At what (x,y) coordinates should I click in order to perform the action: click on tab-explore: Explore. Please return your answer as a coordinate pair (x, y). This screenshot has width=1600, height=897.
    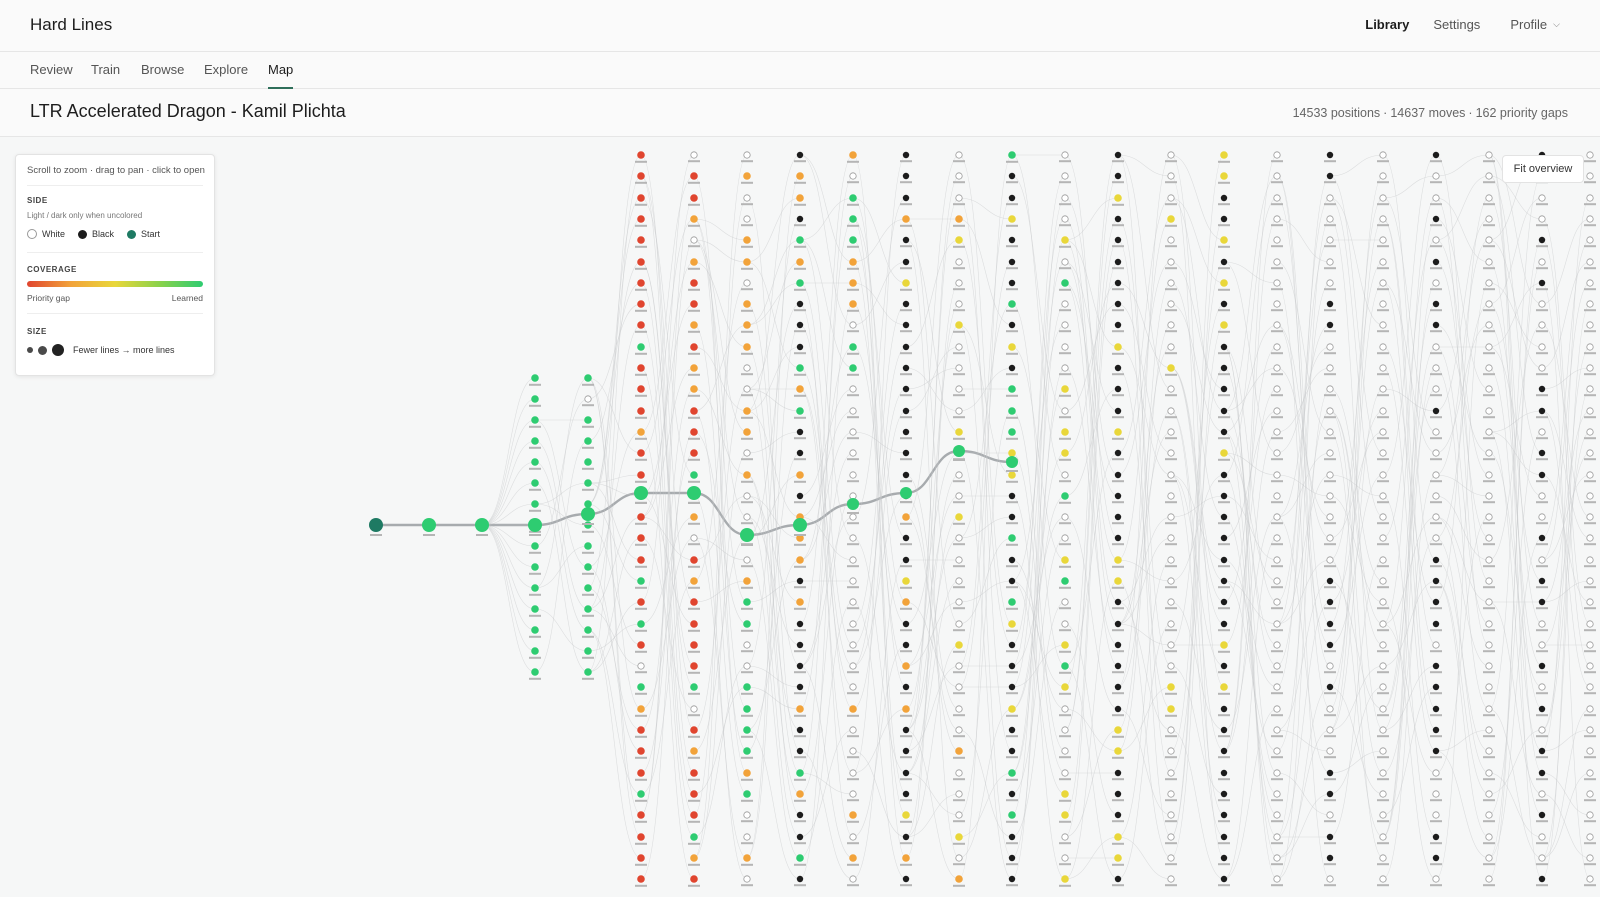
    Looking at the image, I should click on (226, 69).